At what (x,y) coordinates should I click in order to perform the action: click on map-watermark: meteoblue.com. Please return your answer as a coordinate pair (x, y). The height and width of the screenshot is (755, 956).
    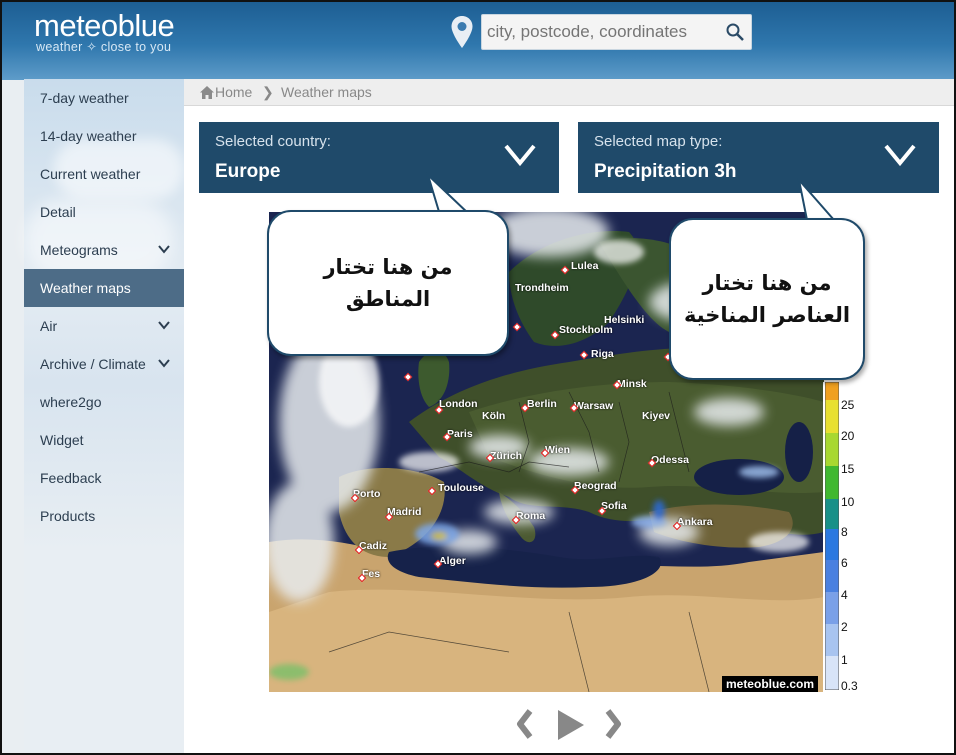
    Looking at the image, I should click on (769, 684).